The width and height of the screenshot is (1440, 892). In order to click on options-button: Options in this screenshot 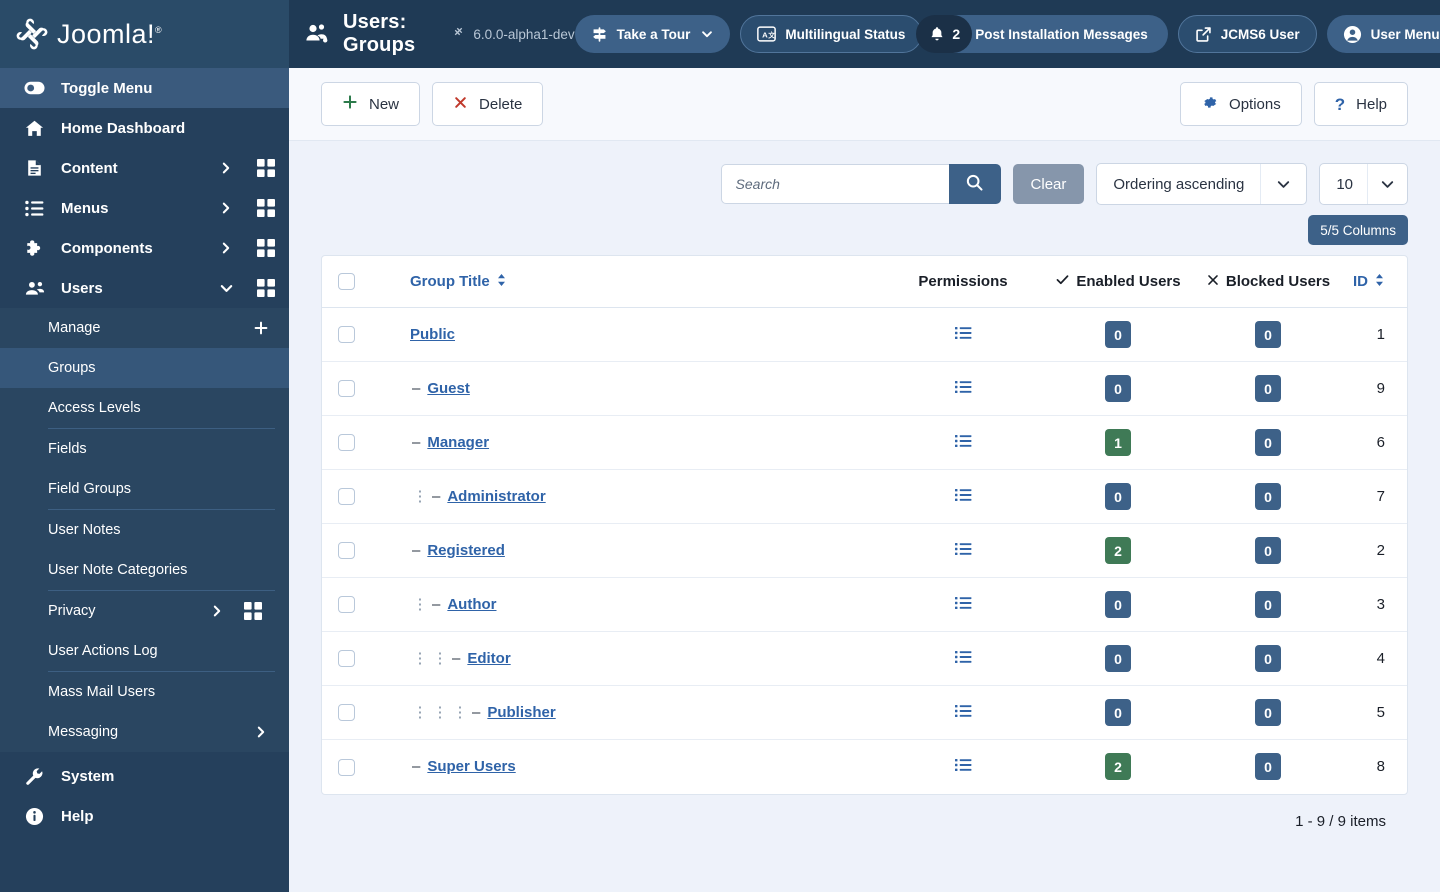, I will do `click(1241, 104)`.